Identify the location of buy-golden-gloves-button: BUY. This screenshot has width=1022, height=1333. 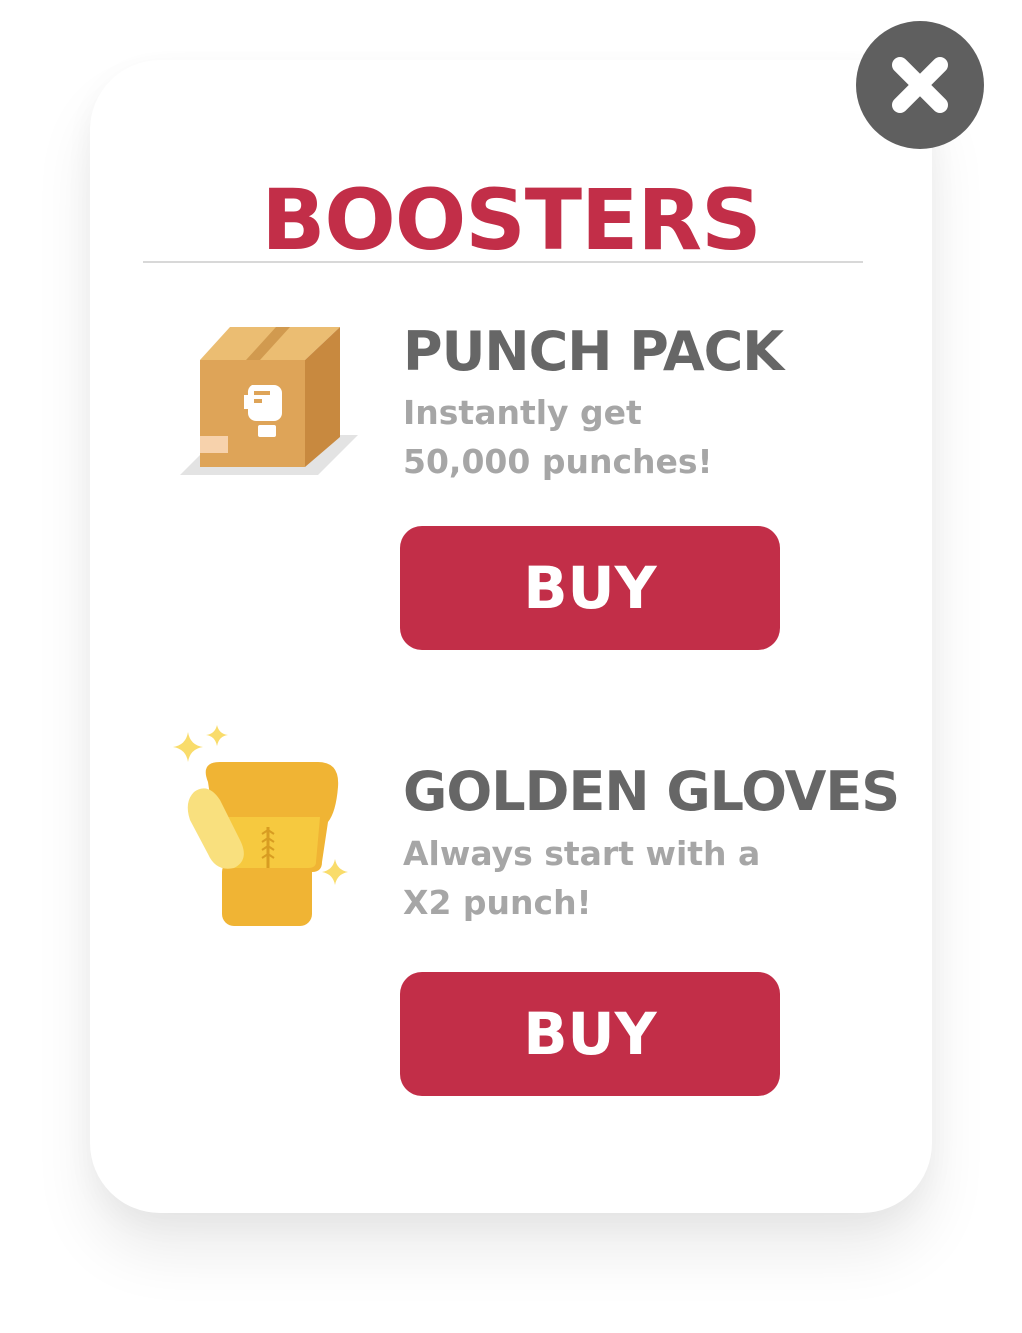
(590, 1034).